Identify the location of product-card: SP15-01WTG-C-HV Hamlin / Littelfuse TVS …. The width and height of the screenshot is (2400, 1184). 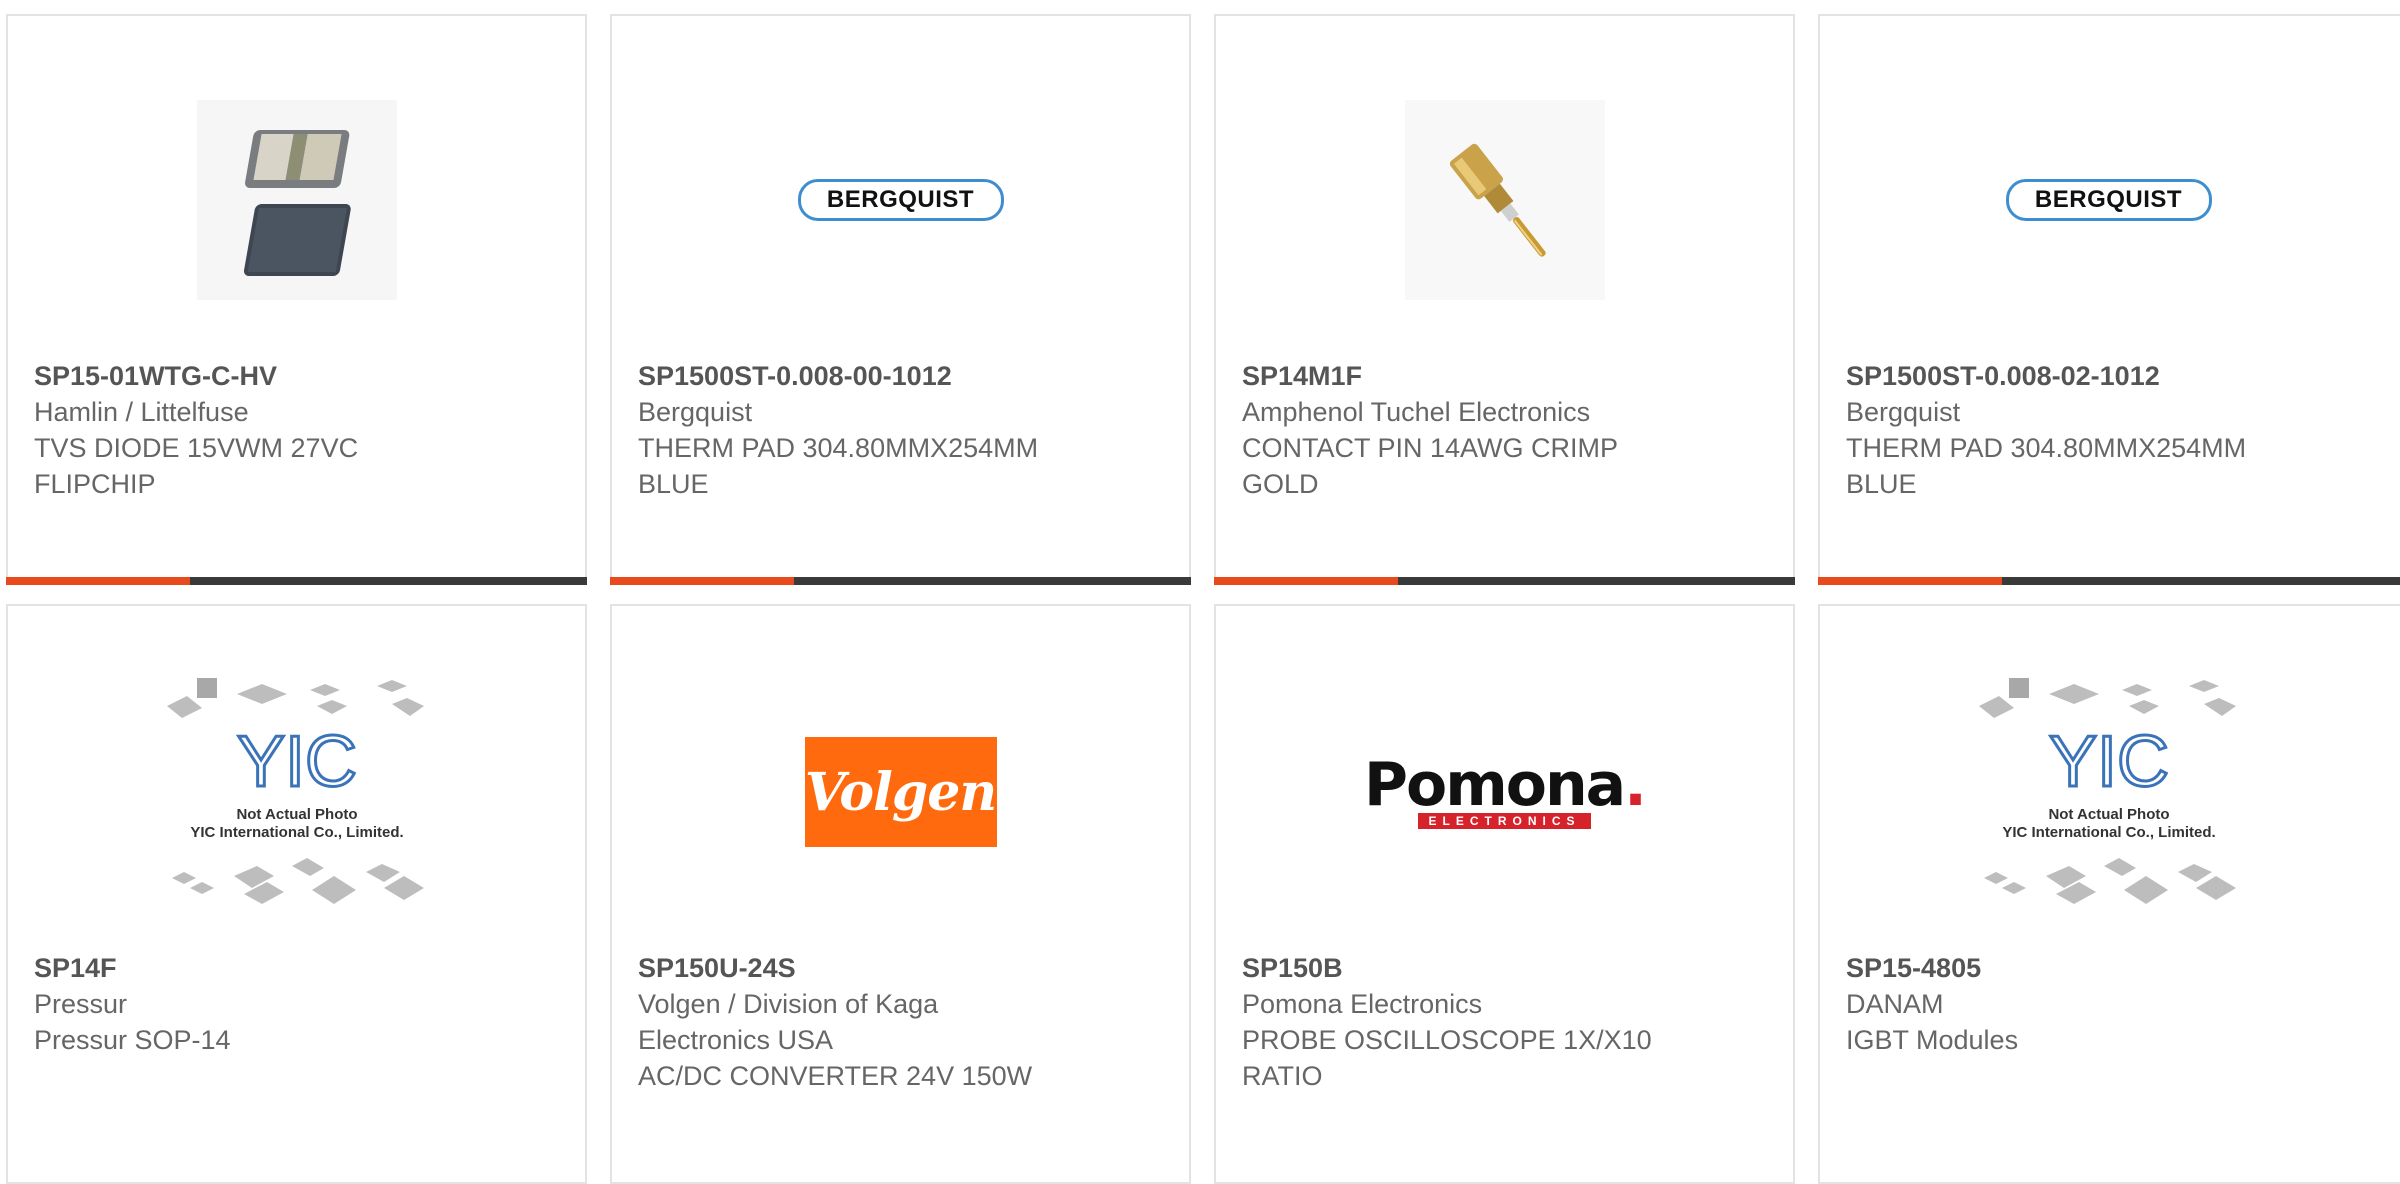
(296, 299).